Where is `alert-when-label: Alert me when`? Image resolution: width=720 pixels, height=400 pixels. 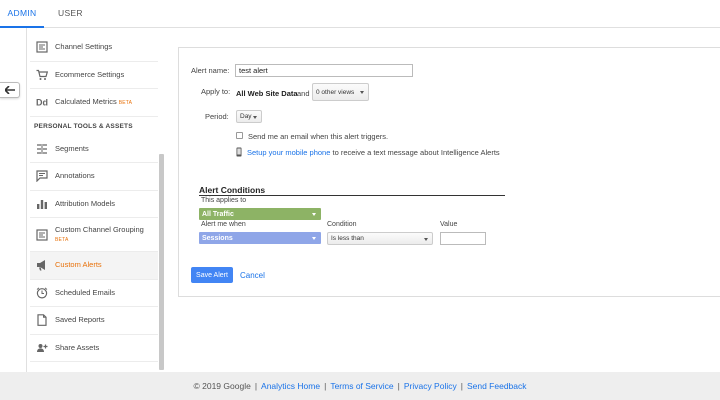 alert-when-label: Alert me when is located at coordinates (223, 224).